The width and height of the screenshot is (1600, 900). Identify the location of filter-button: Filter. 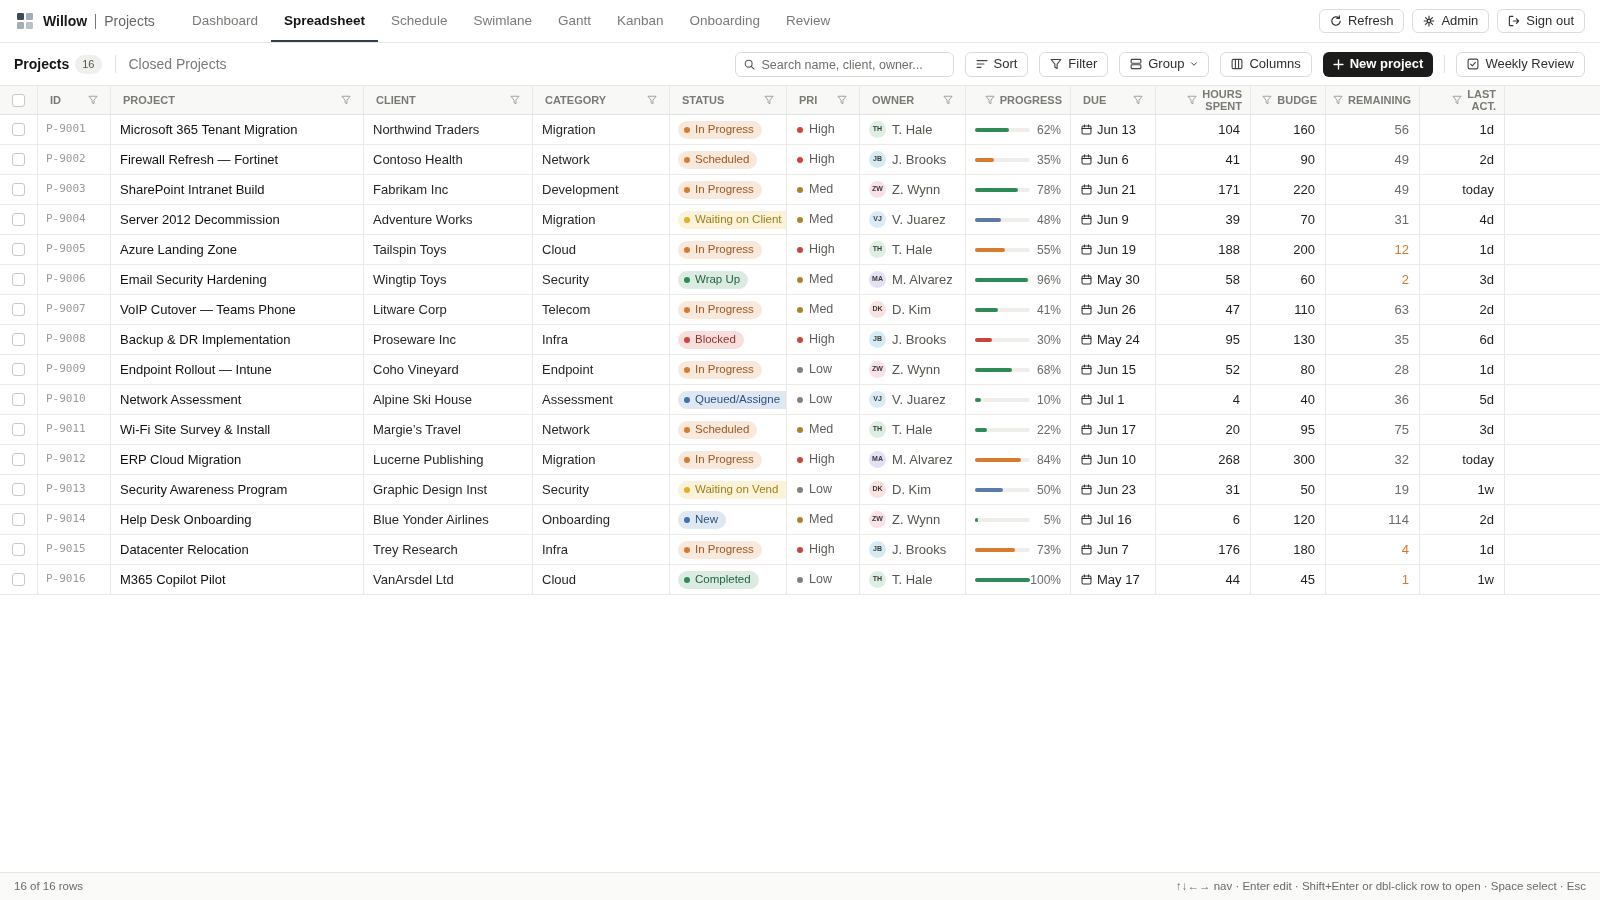
(1074, 64).